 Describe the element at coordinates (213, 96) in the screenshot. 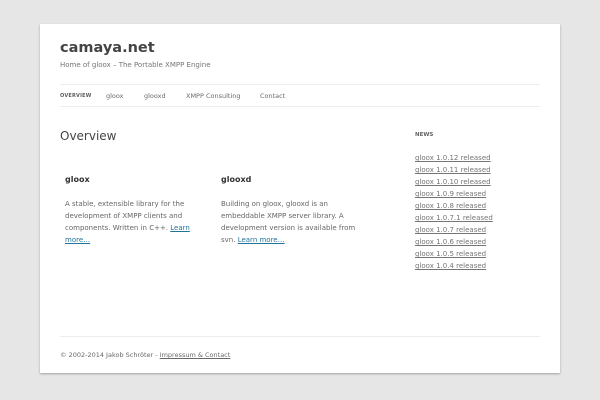

I see `nav-xmpp-consulting: XMPP Consulting` at that location.